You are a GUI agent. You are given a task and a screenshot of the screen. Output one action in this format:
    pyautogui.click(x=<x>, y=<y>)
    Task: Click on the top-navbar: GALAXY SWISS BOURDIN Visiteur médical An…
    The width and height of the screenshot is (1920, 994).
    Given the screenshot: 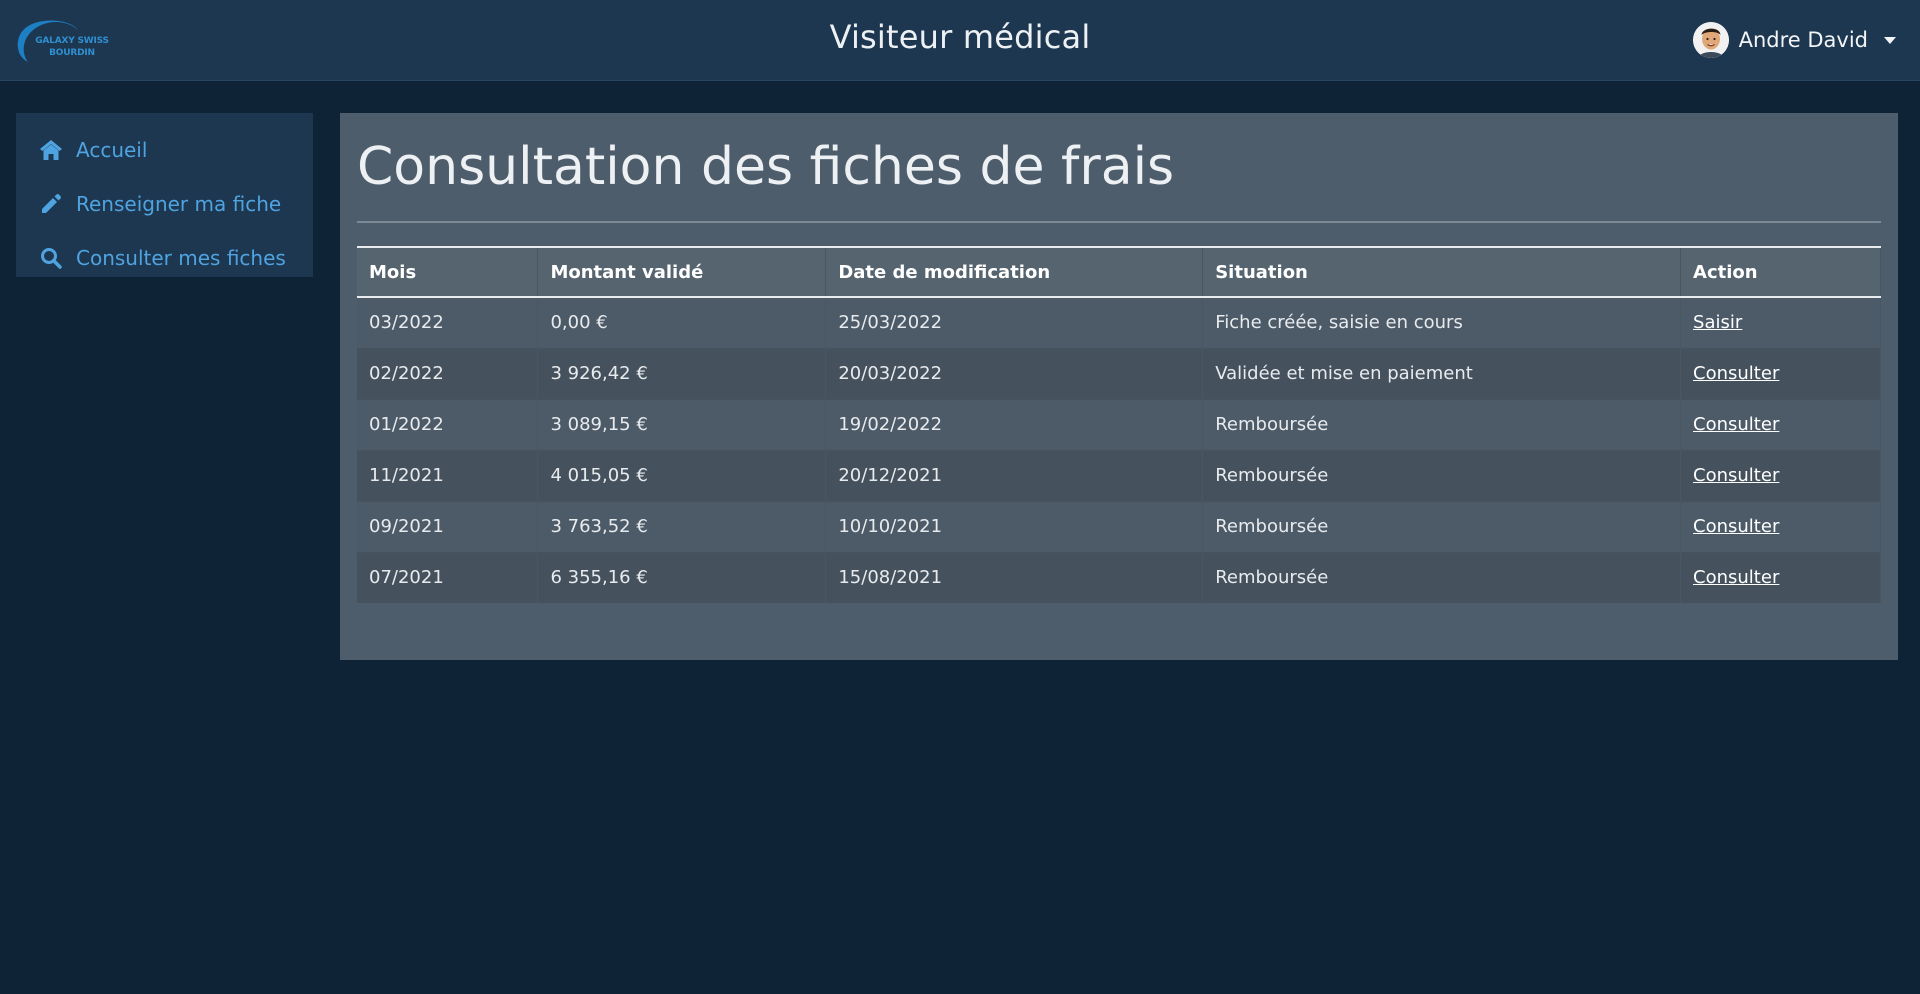 What is the action you would take?
    pyautogui.click(x=960, y=40)
    